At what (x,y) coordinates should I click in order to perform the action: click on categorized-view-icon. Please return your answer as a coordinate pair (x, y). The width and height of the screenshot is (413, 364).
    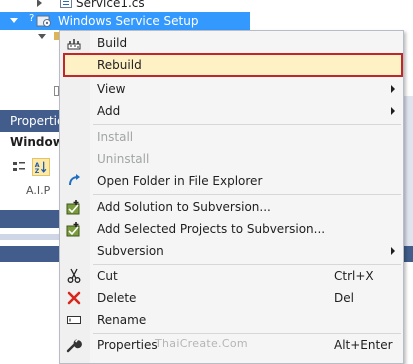
    Looking at the image, I should click on (19, 167).